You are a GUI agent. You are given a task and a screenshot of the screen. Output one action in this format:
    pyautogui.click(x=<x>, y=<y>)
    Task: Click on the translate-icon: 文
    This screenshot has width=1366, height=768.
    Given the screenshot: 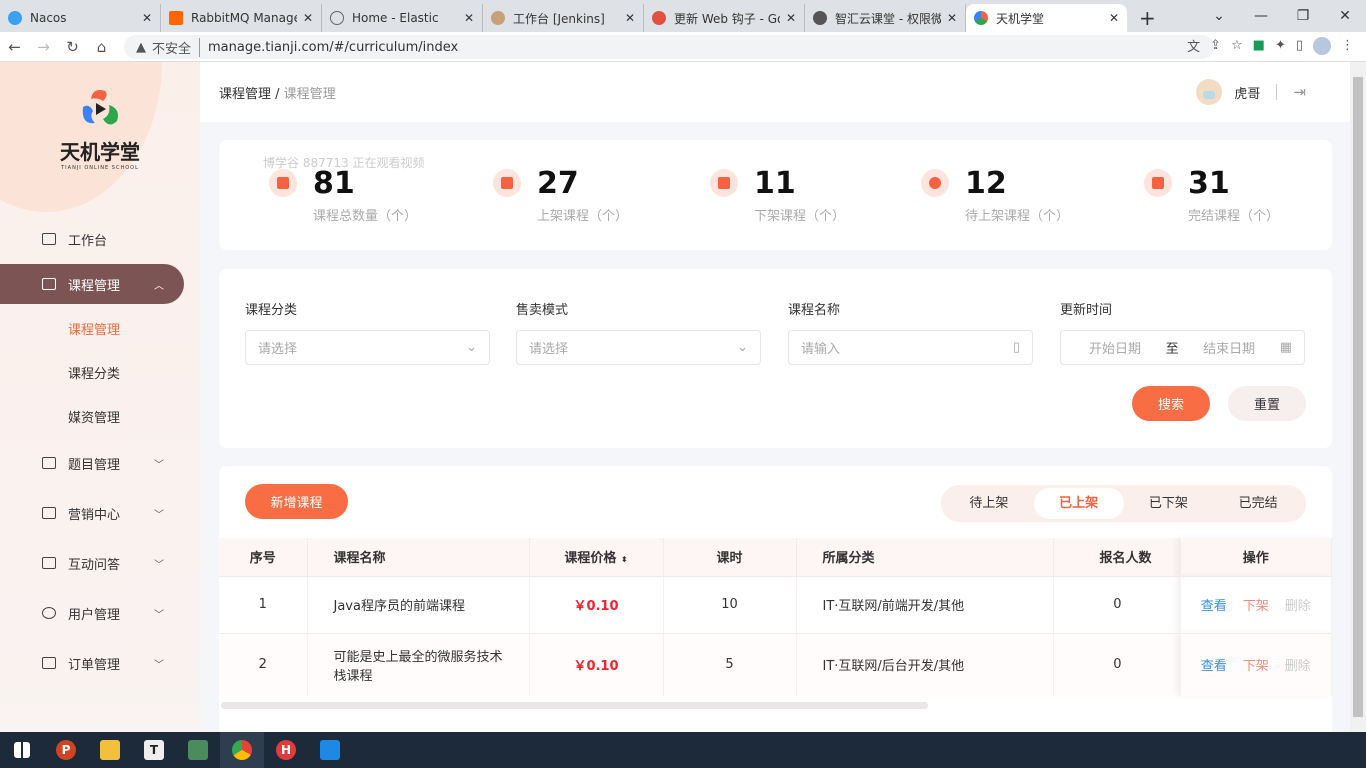 What is the action you would take?
    pyautogui.click(x=1193, y=45)
    